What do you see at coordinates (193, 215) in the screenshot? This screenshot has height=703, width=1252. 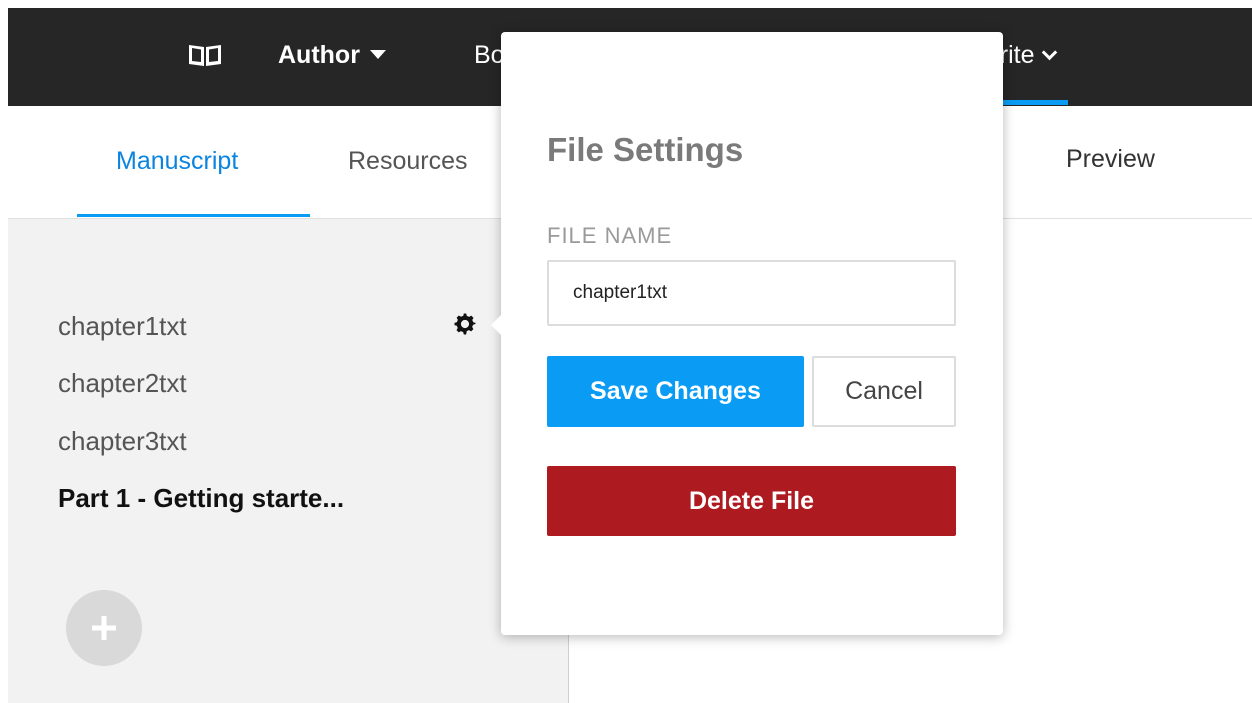 I see `active-tab-indicator` at bounding box center [193, 215].